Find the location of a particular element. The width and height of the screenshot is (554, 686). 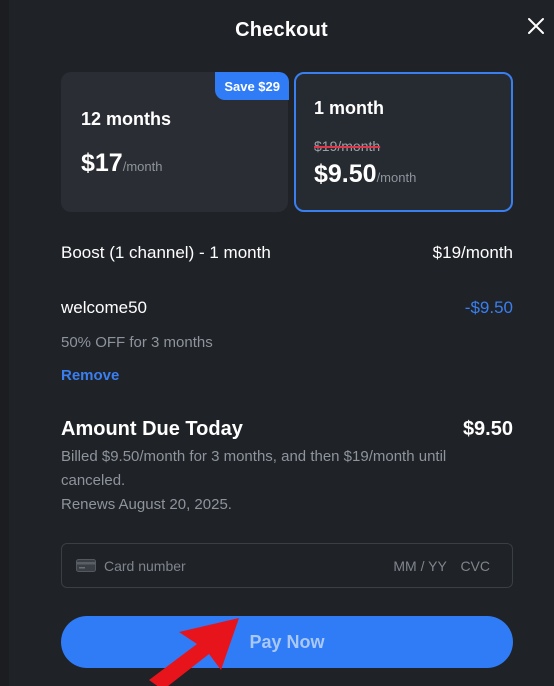

amount-due-value: $9.50 is located at coordinates (487, 429).